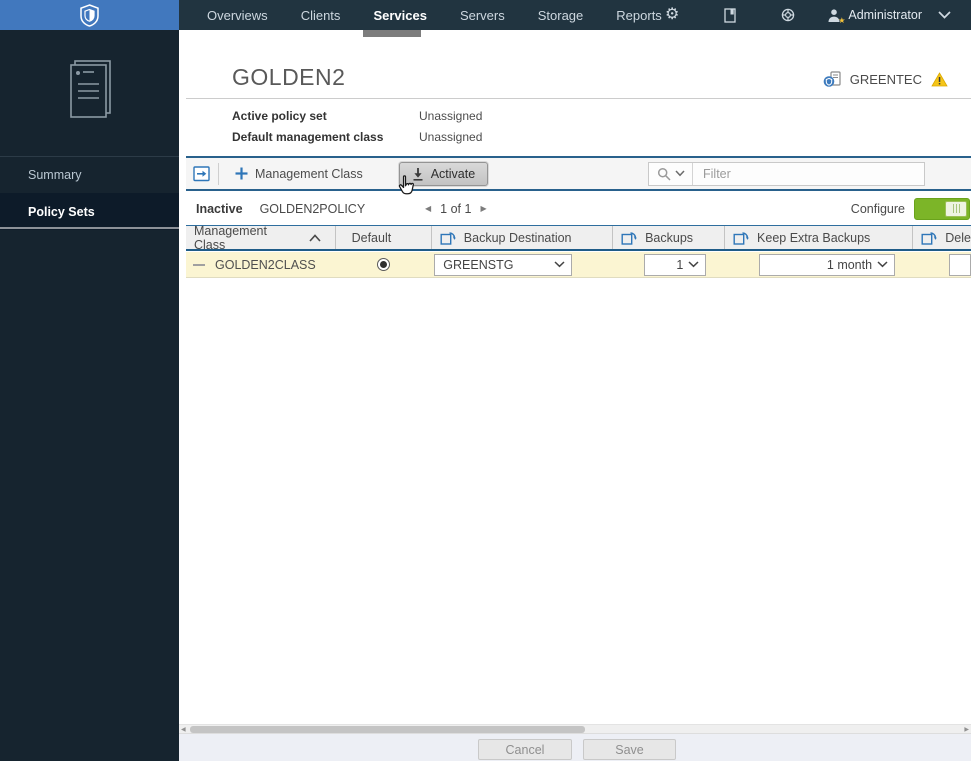  Describe the element at coordinates (561, 15) in the screenshot. I see `nav-tab-storage: Storage` at that location.